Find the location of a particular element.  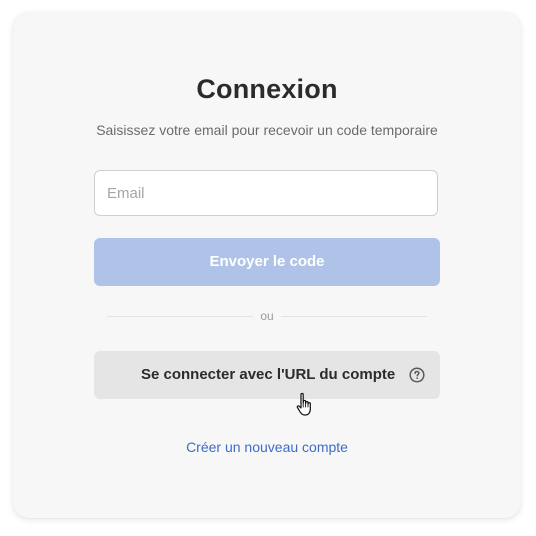

divider-line-right is located at coordinates (354, 316).